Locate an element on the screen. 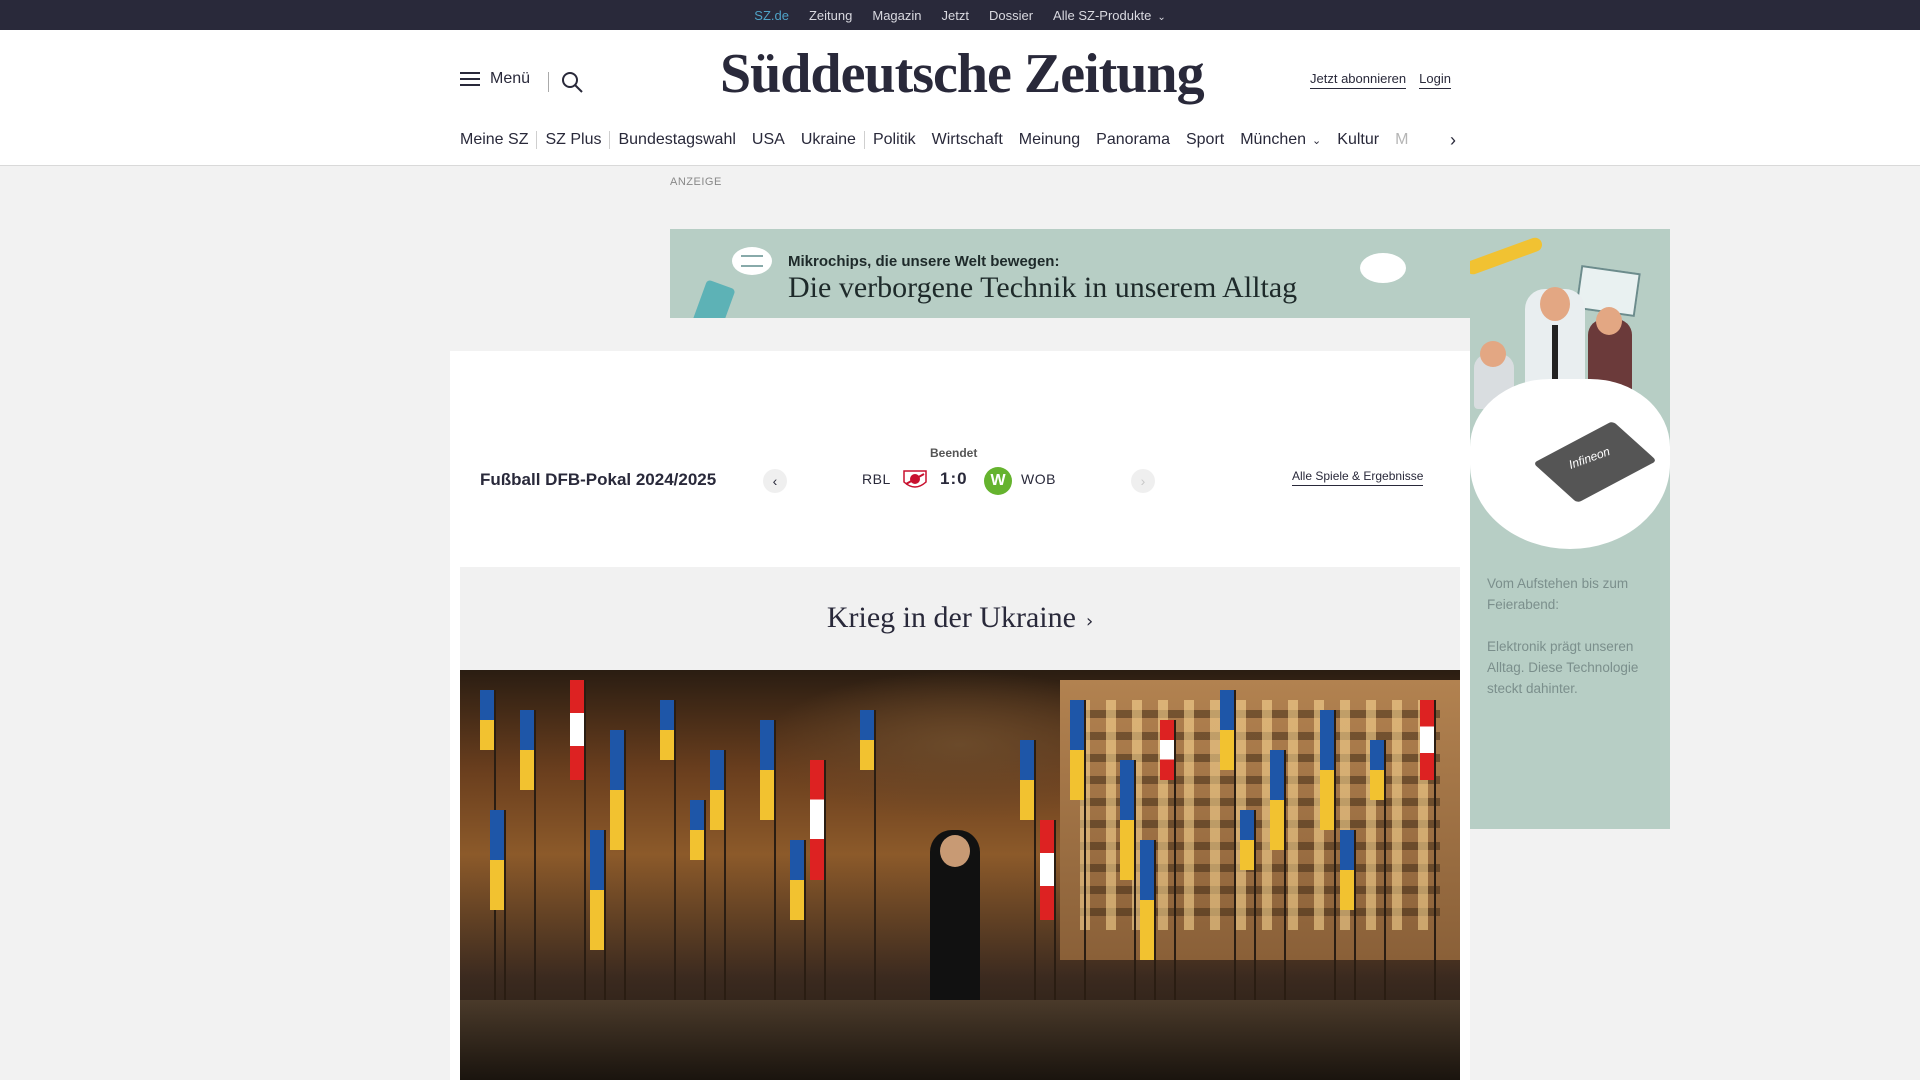 The image size is (1920, 1080). child-head-illustration is located at coordinates (1493, 354).